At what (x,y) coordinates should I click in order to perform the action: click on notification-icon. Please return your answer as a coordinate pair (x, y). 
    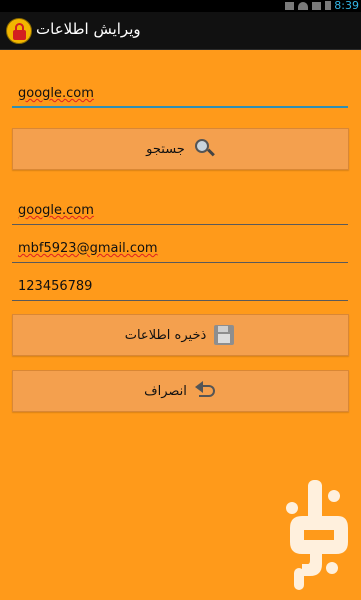
    Looking at the image, I should click on (289, 5).